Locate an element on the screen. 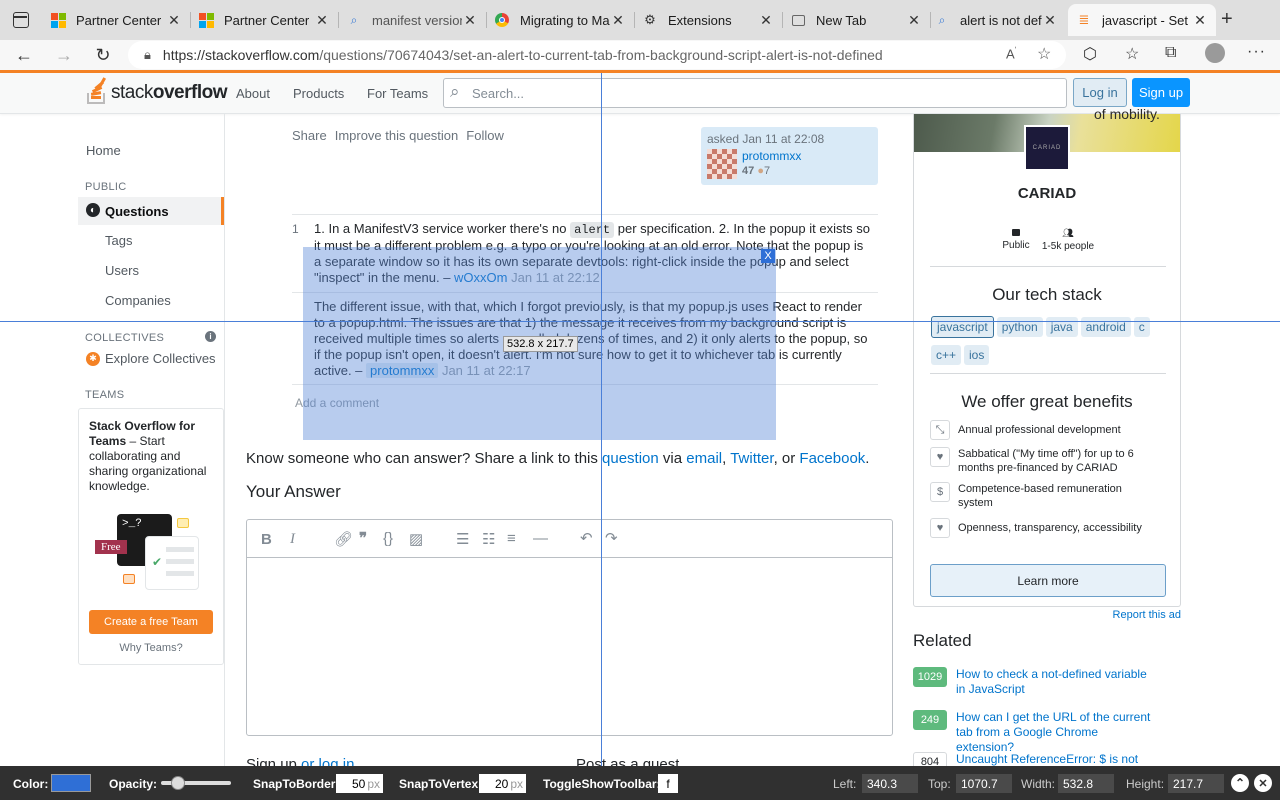 This screenshot has width=1280, height=800. sidebar-item-home: Home is located at coordinates (103, 150).